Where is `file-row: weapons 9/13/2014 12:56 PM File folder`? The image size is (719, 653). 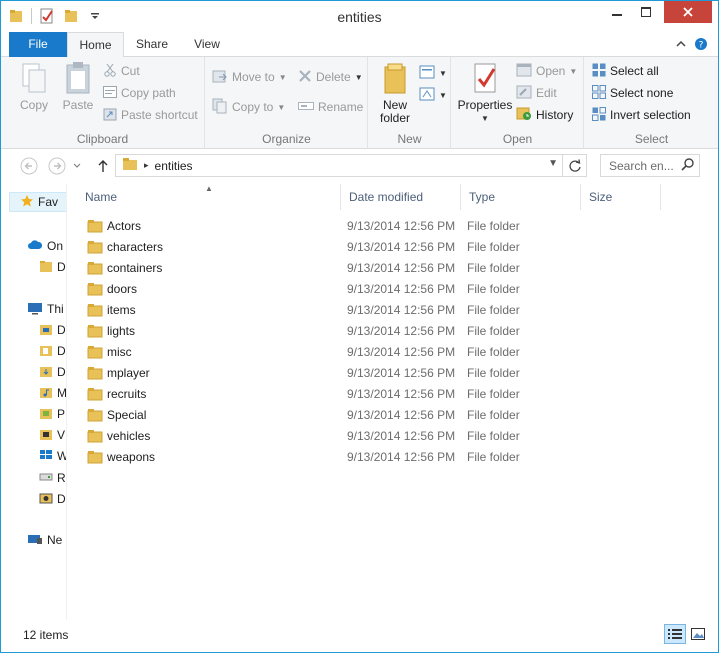
file-row: weapons 9/13/2014 12:56 PM File folder is located at coordinates (397, 457).